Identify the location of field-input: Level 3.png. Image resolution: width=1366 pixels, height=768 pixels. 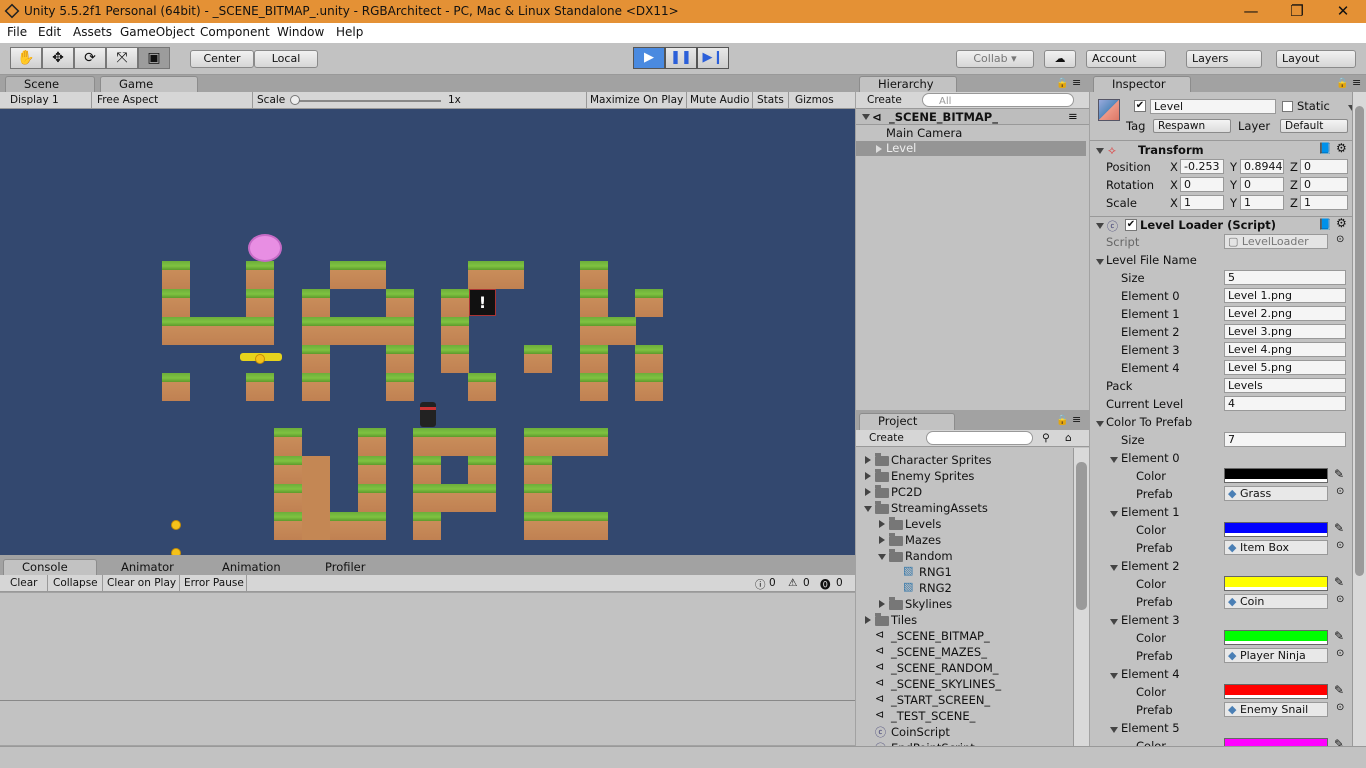
(1285, 331).